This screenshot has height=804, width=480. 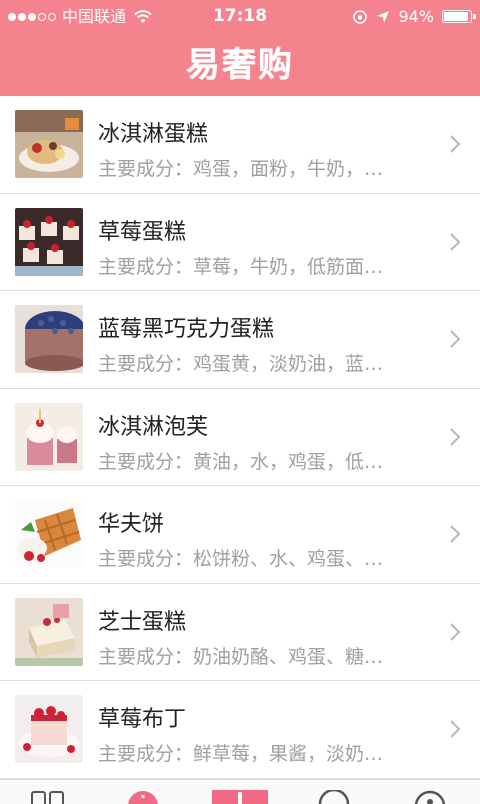 I want to click on user-icon, so click(x=430, y=797).